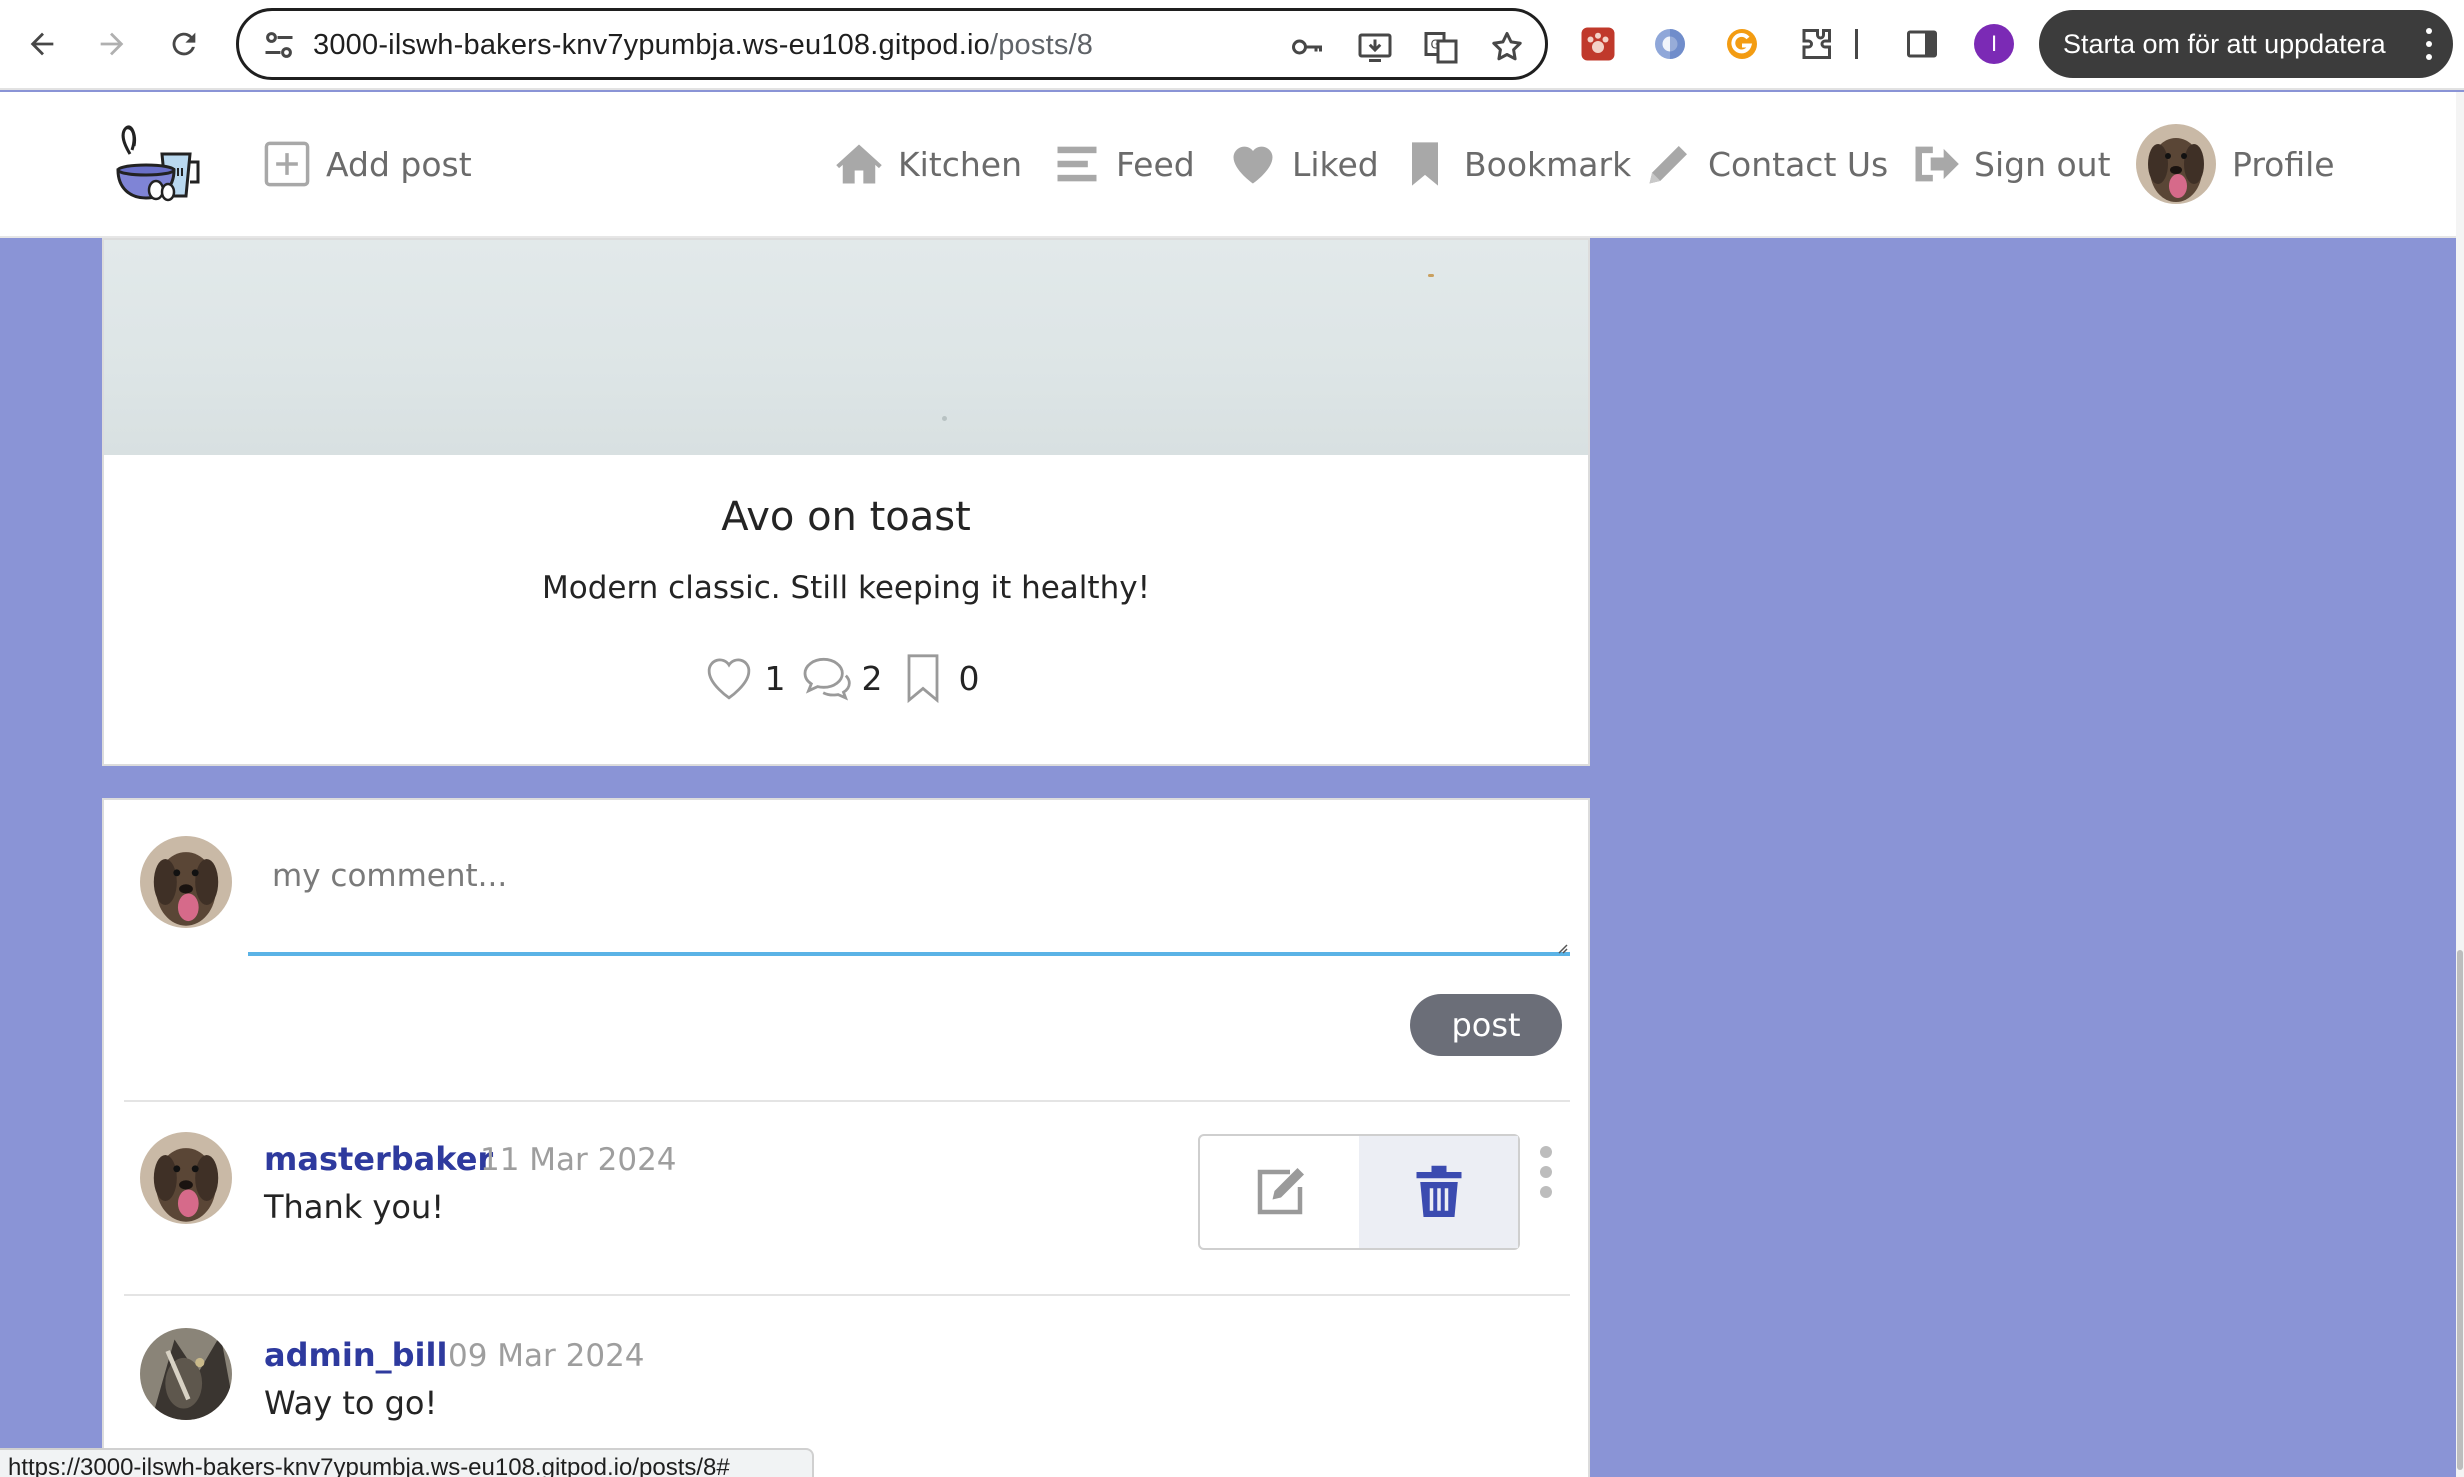 Image resolution: width=2464 pixels, height=1477 pixels. I want to click on comment-date: 11 Mar 2024, so click(578, 1160).